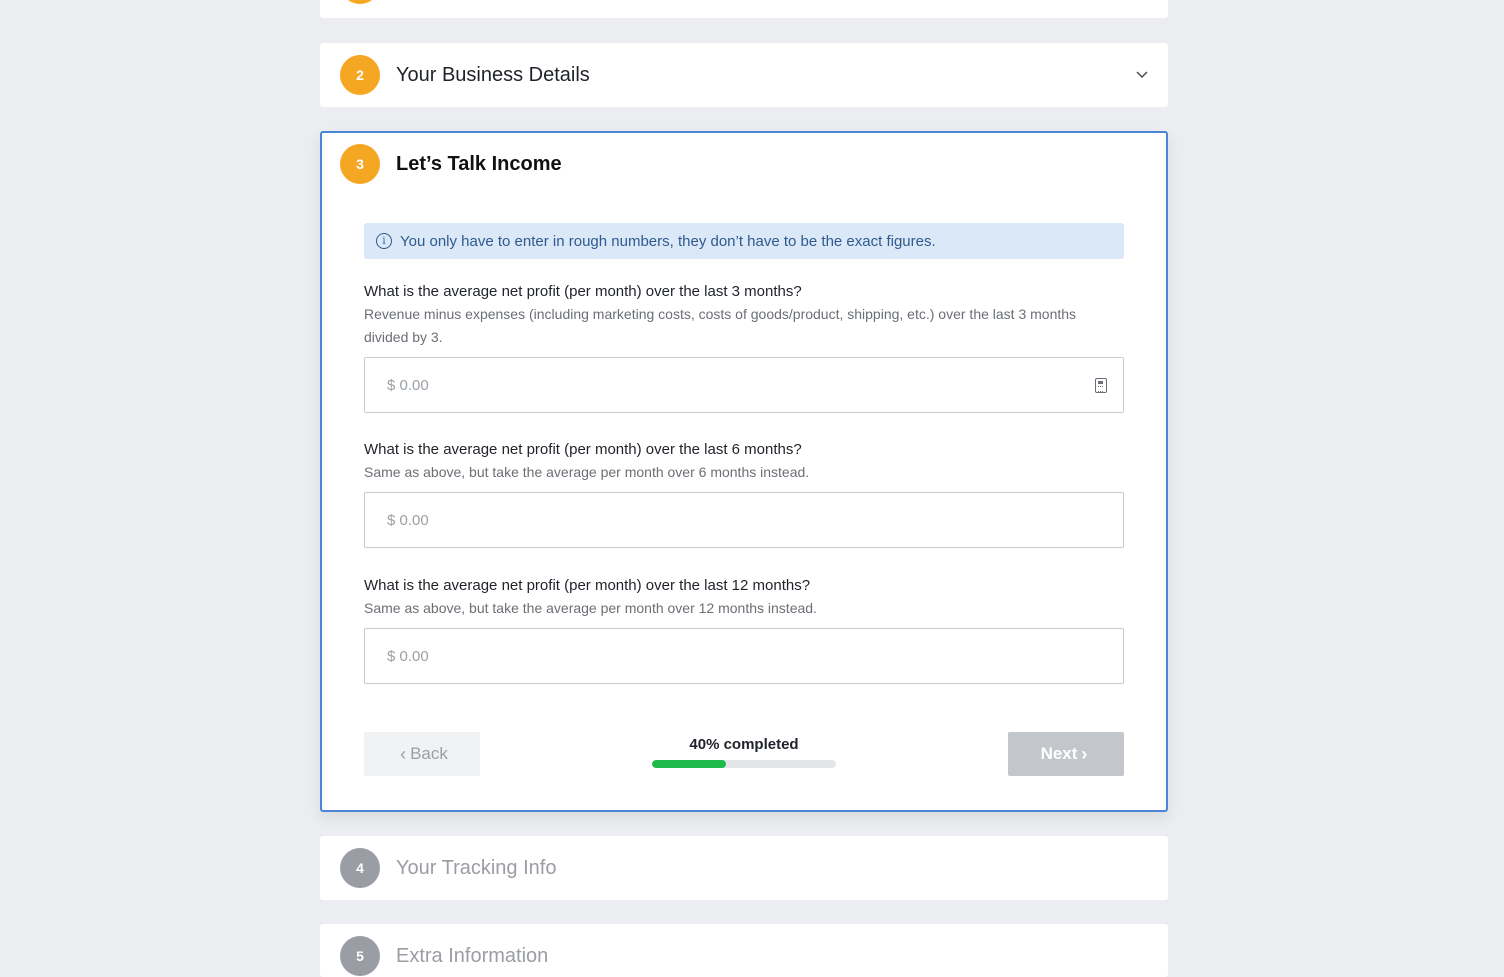 The image size is (1504, 977). I want to click on back-label: Back, so click(429, 753).